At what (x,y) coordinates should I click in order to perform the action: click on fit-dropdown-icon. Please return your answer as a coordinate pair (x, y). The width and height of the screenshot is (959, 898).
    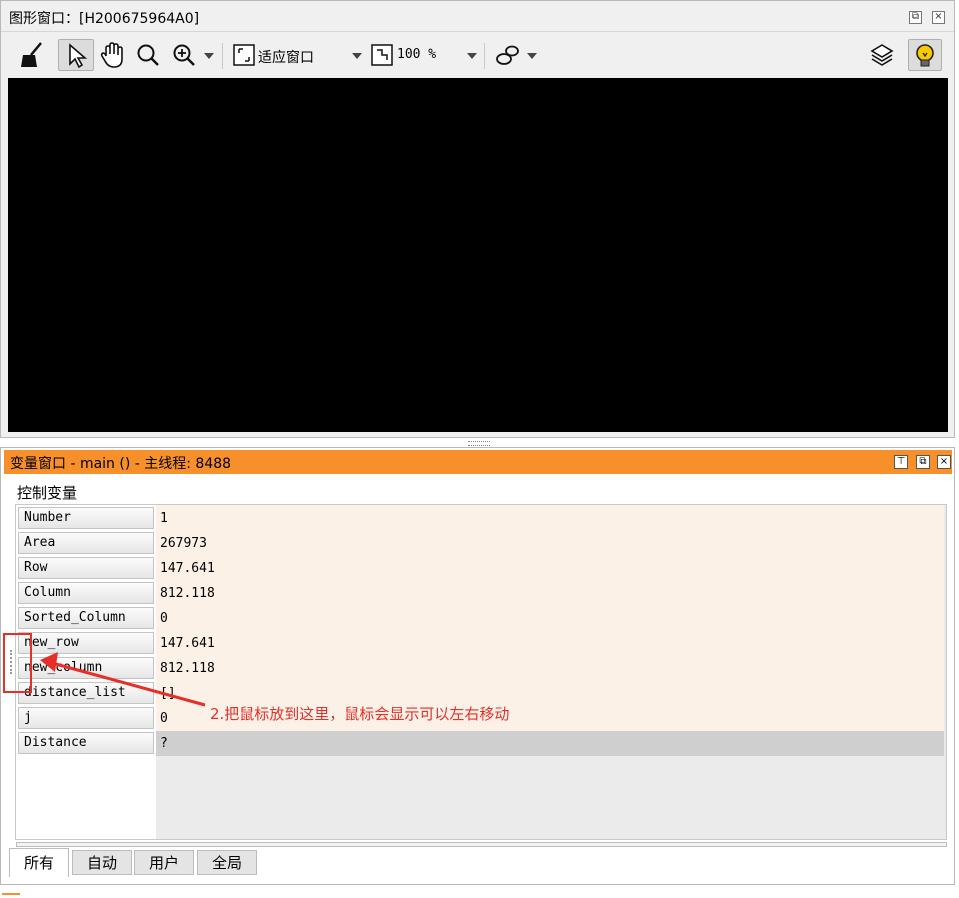
    Looking at the image, I should click on (357, 56).